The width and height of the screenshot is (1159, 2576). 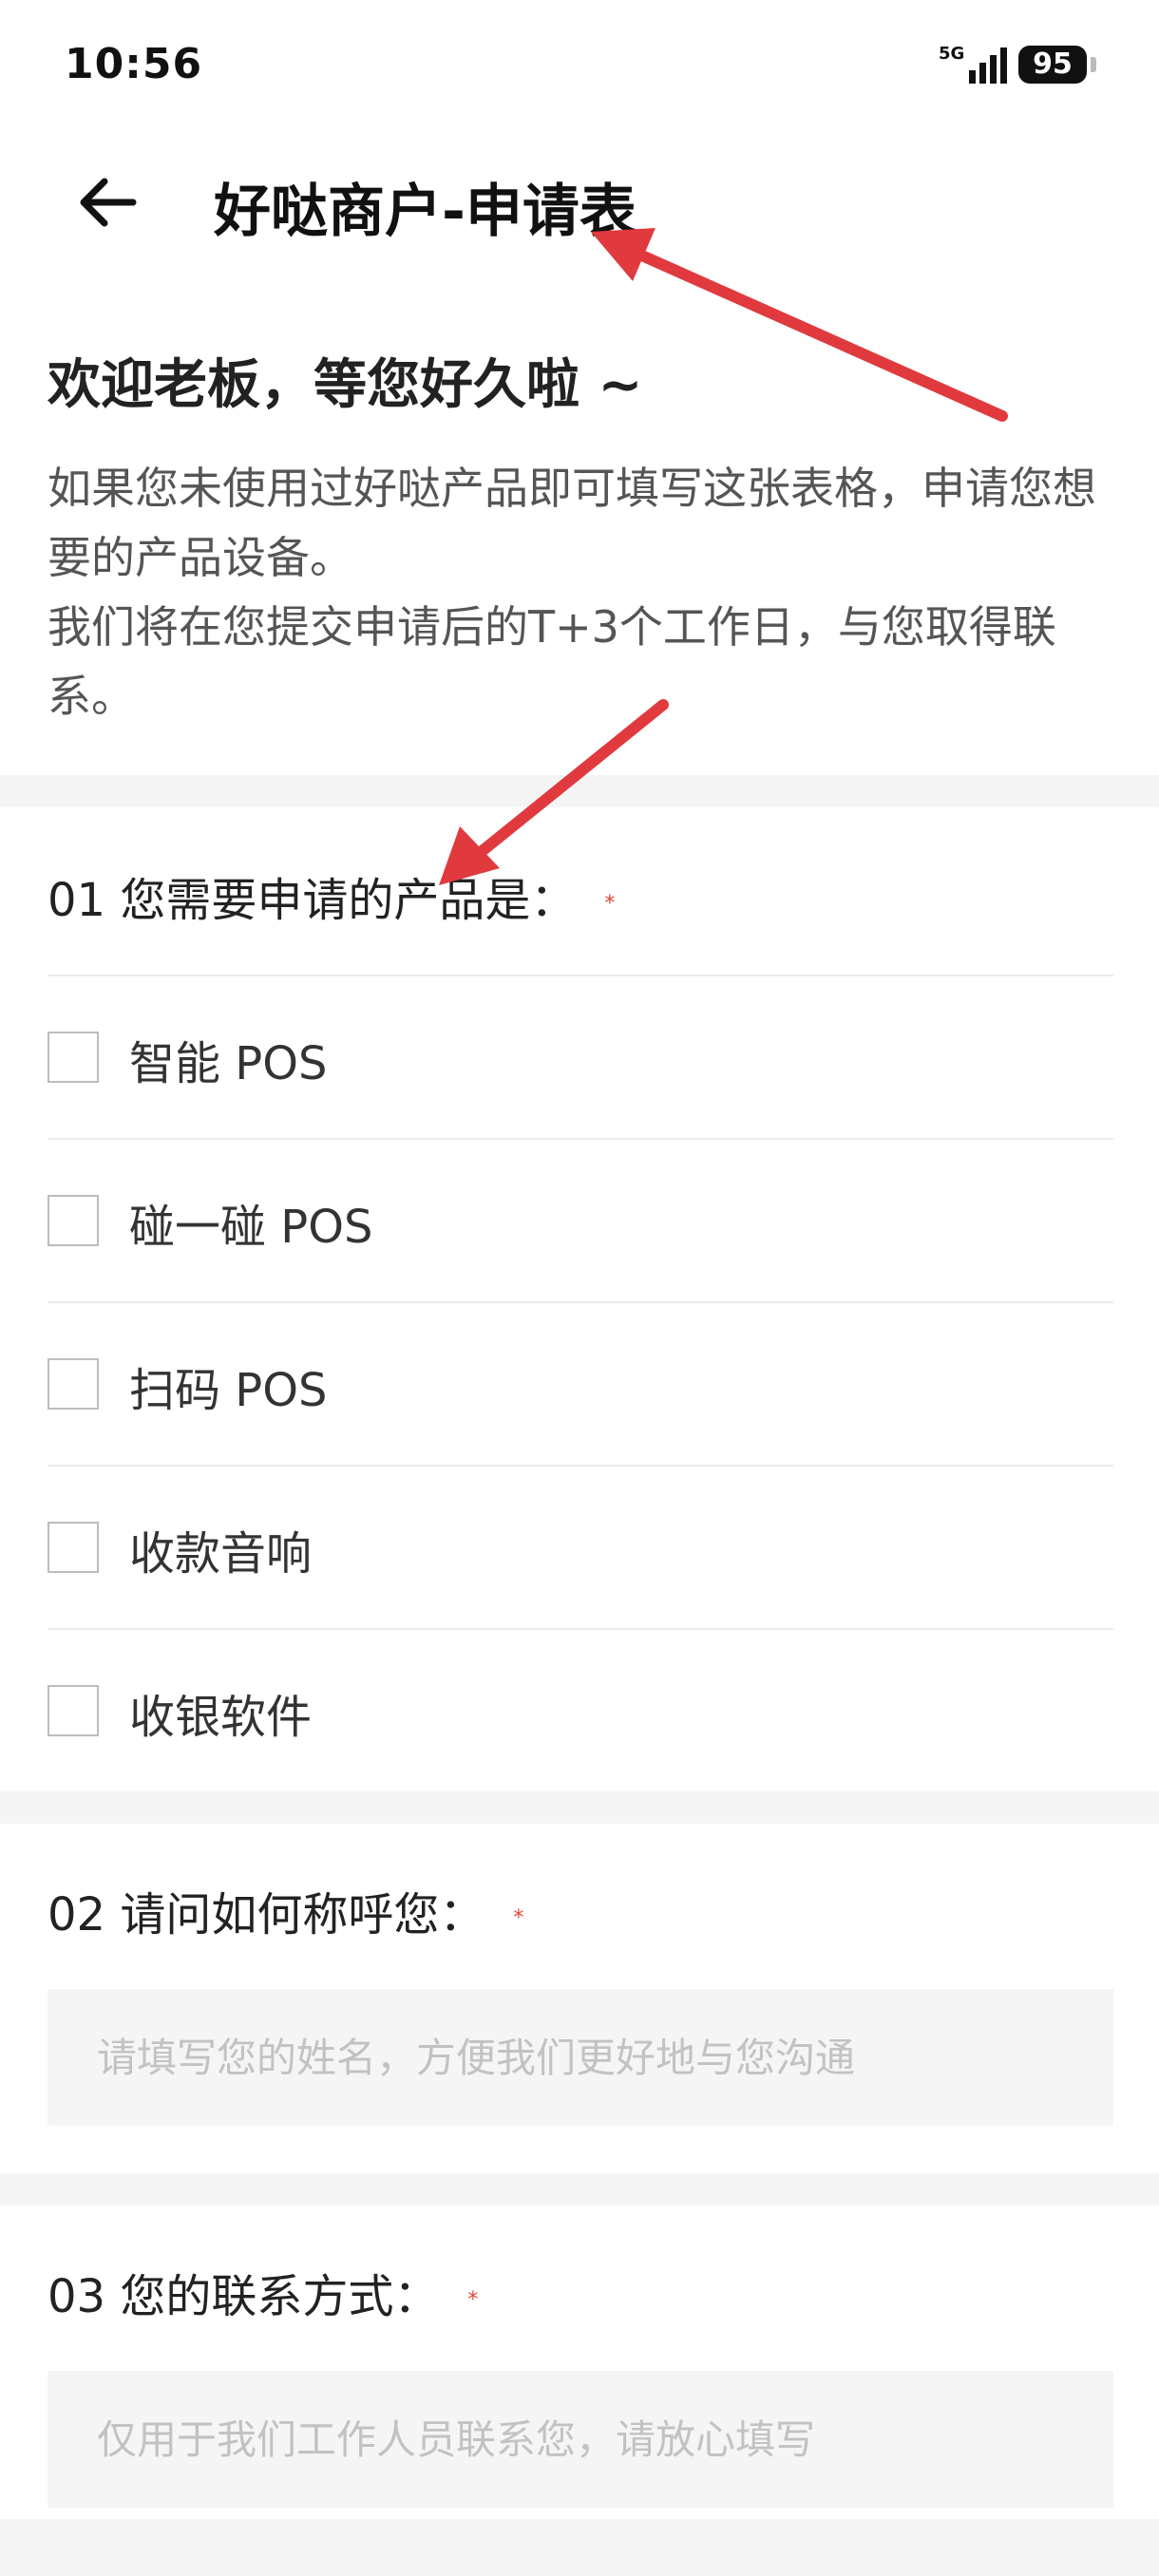 I want to click on name-field-container, so click(x=580, y=2057).